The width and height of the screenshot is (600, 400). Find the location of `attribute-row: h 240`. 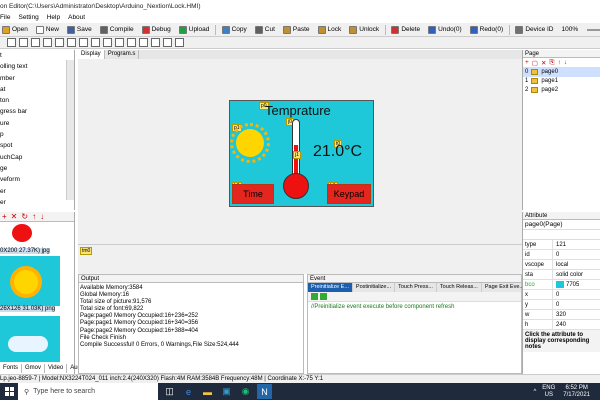

attribute-row: h 240 is located at coordinates (561, 325).